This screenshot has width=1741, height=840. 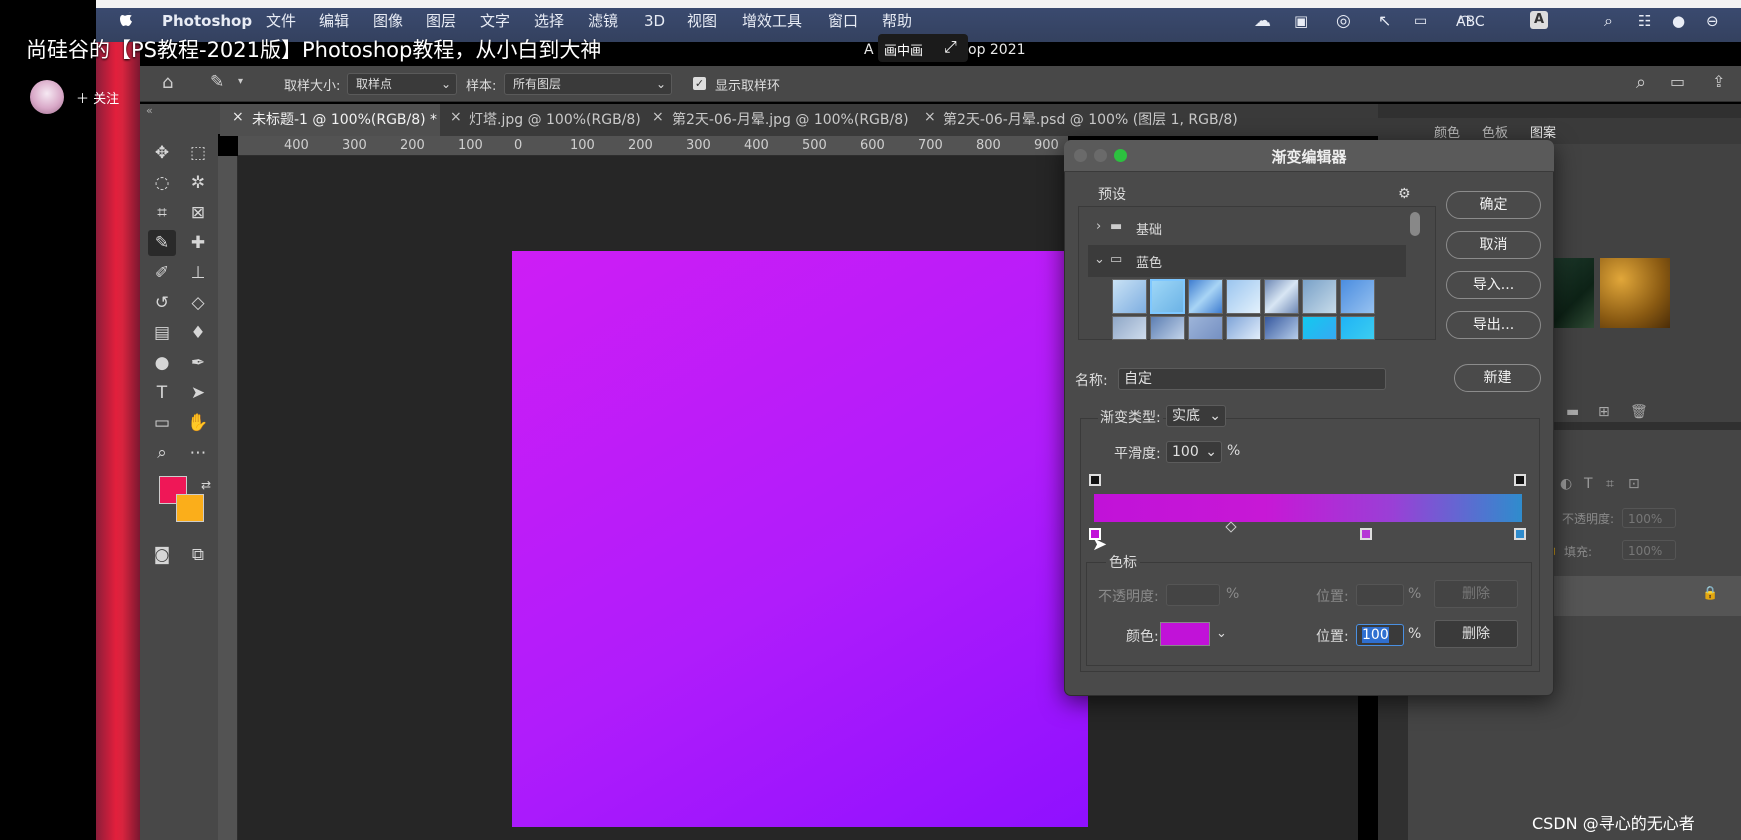 I want to click on pen-tool-icon: ✒, so click(x=198, y=363).